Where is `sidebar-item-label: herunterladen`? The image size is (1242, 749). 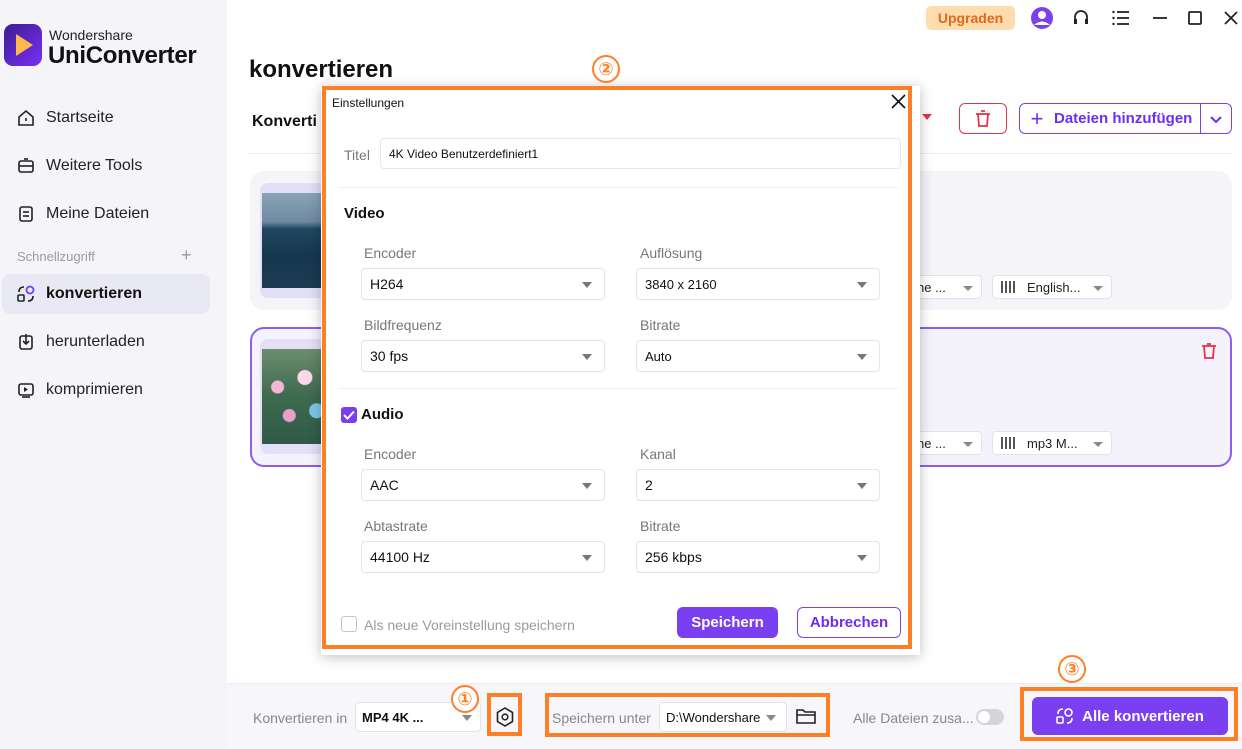
sidebar-item-label: herunterladen is located at coordinates (95, 341).